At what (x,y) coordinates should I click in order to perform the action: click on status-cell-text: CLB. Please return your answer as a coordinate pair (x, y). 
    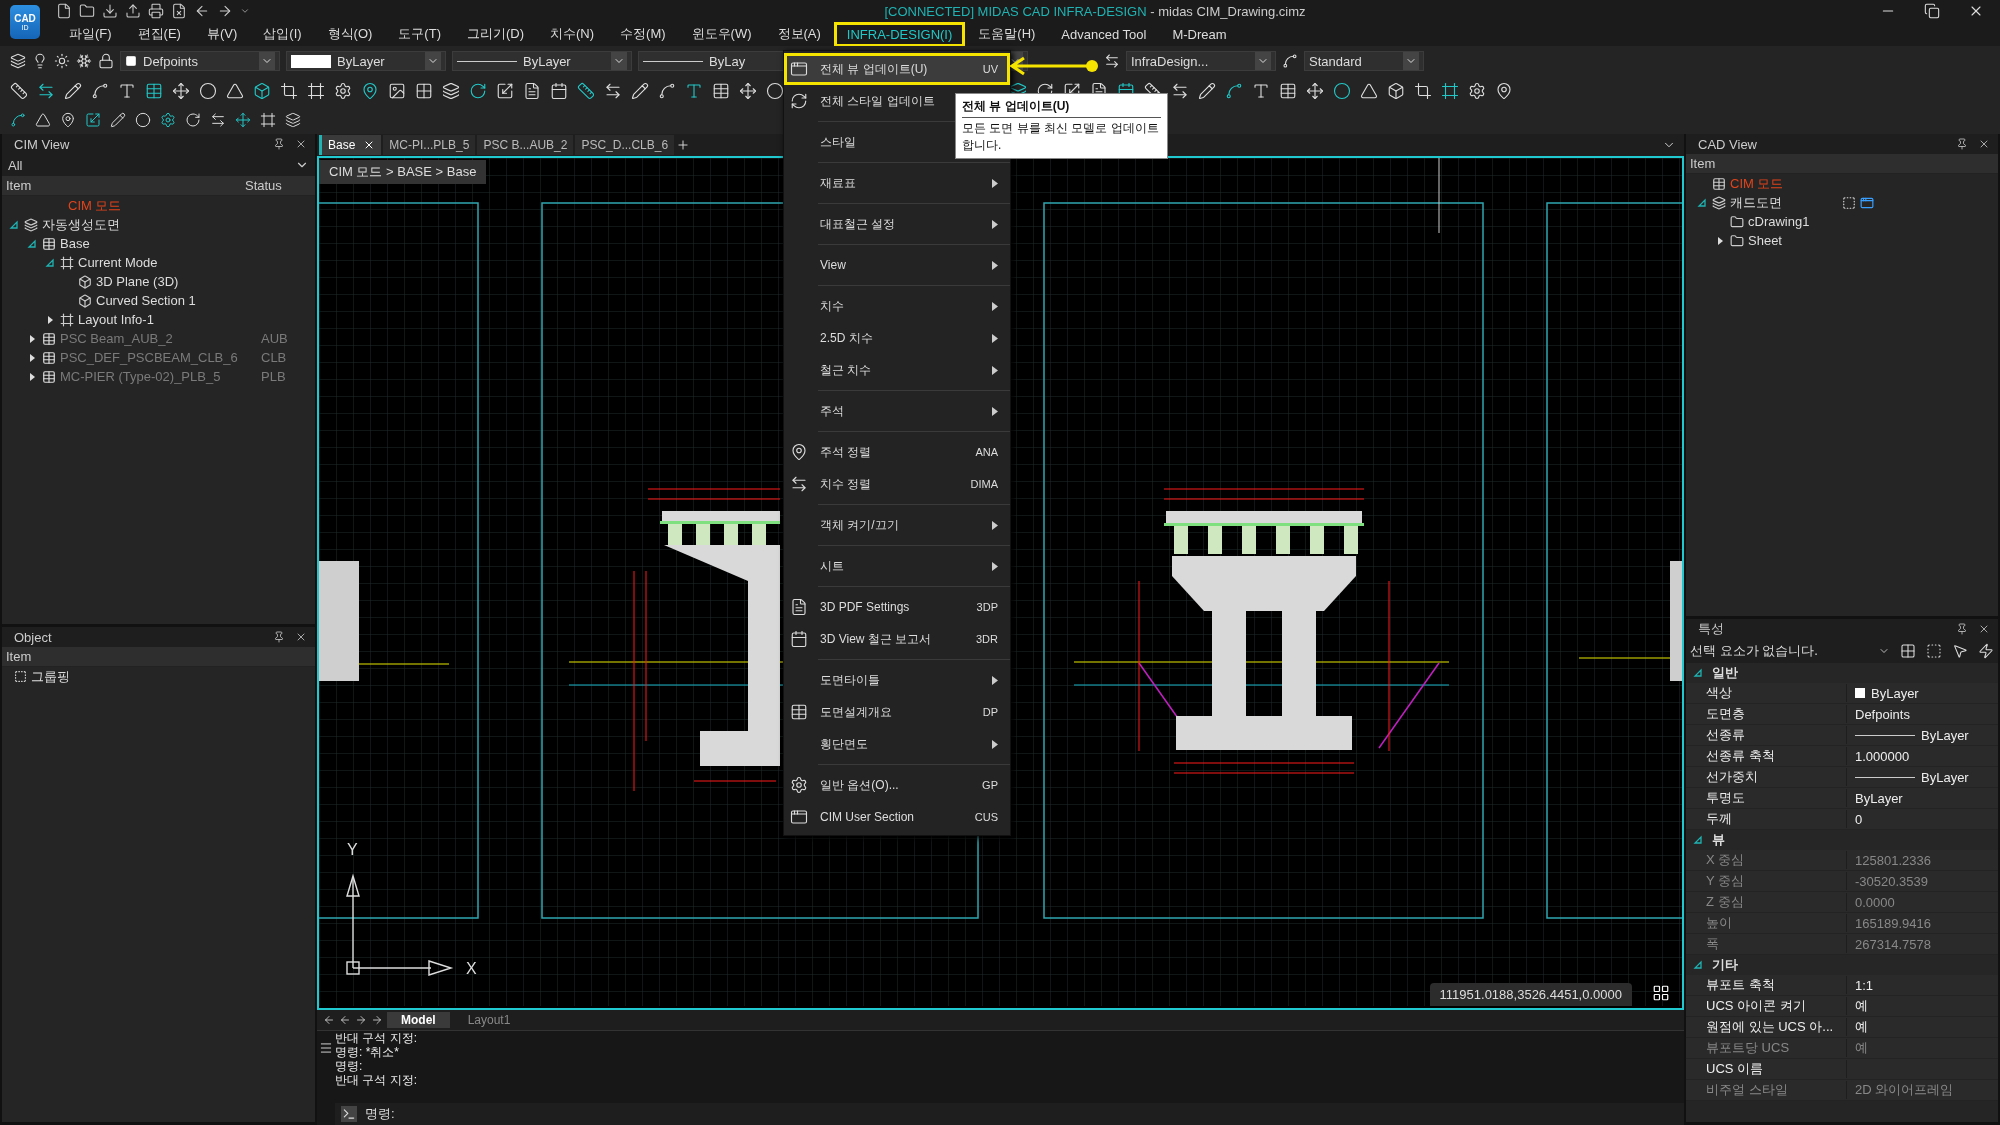
    Looking at the image, I should click on (274, 357).